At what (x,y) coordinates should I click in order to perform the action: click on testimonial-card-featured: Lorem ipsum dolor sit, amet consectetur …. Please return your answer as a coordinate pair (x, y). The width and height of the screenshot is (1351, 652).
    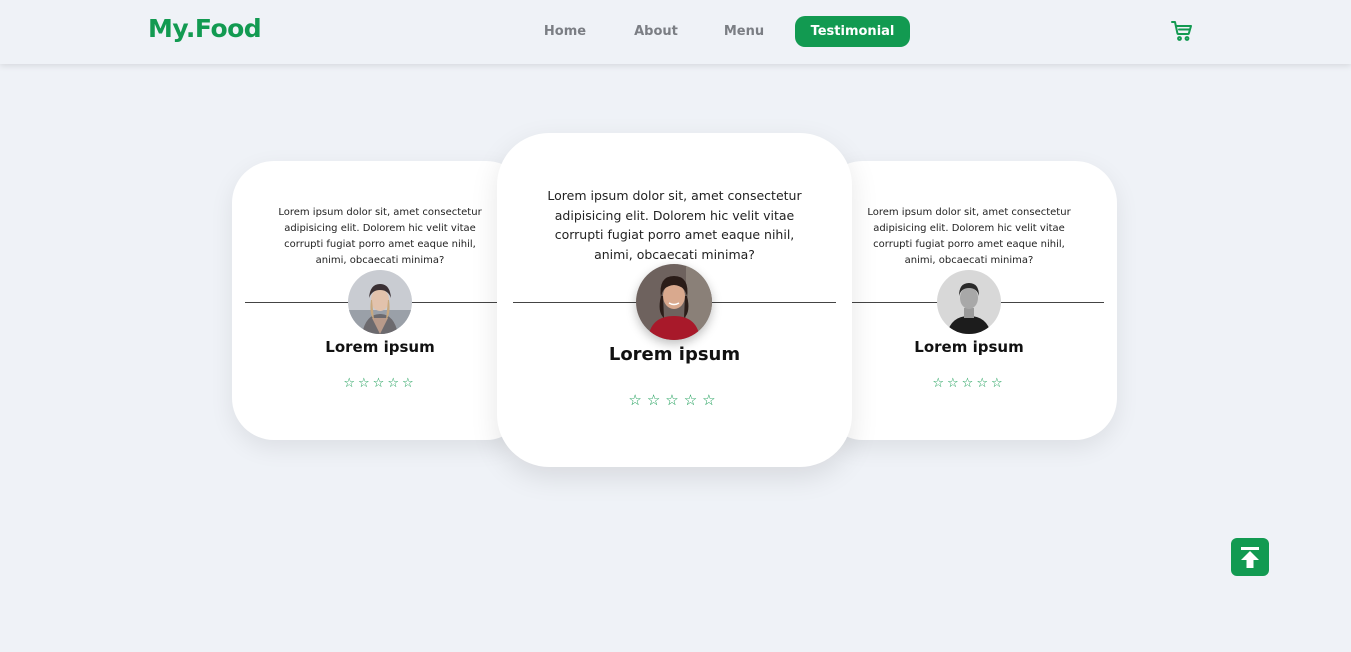
    Looking at the image, I should click on (674, 300).